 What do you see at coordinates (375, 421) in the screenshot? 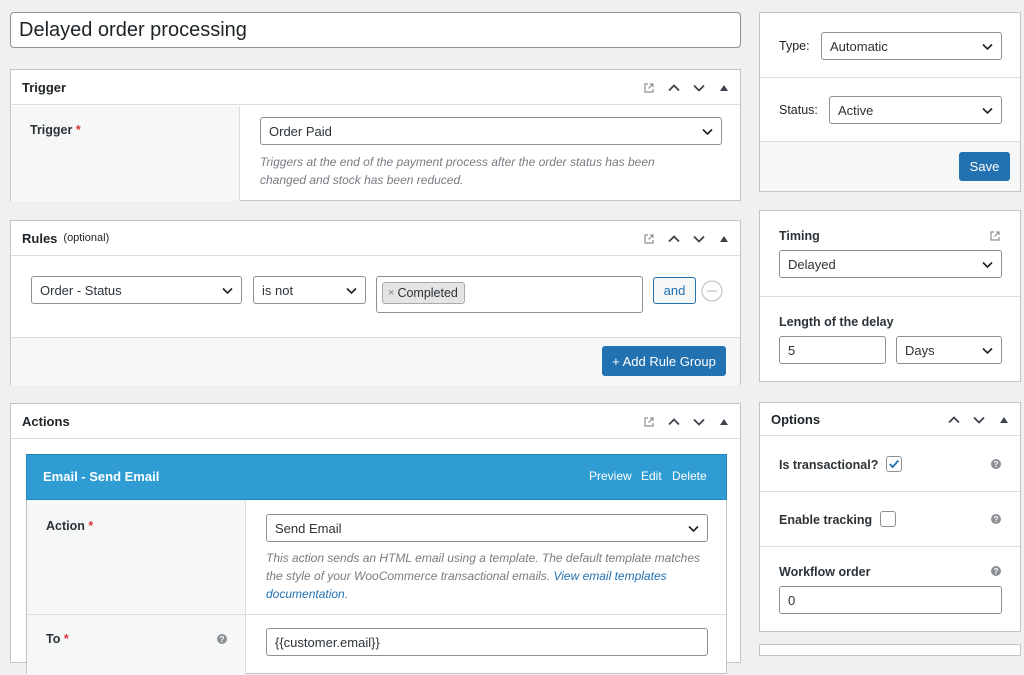
I see `actions-panel-header: Actions` at bounding box center [375, 421].